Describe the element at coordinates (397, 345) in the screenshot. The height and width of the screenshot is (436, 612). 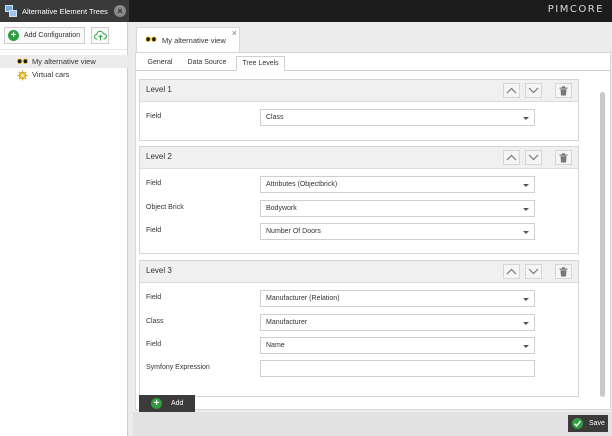
I see `field-select: Name` at that location.